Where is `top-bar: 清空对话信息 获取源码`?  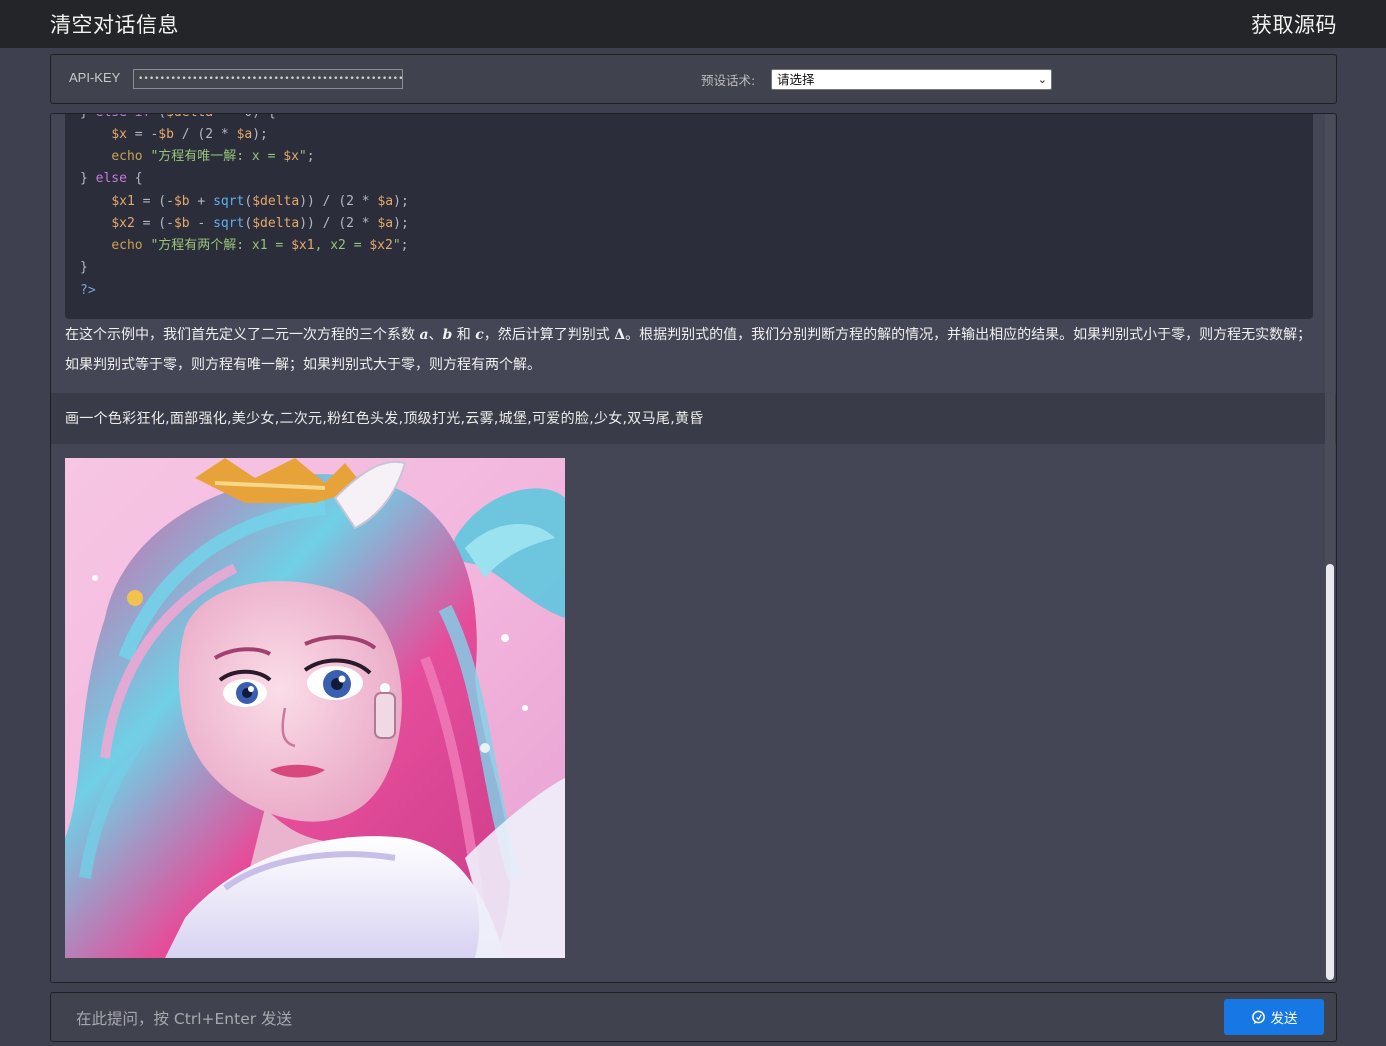
top-bar: 清空对话信息 获取源码 is located at coordinates (693, 24).